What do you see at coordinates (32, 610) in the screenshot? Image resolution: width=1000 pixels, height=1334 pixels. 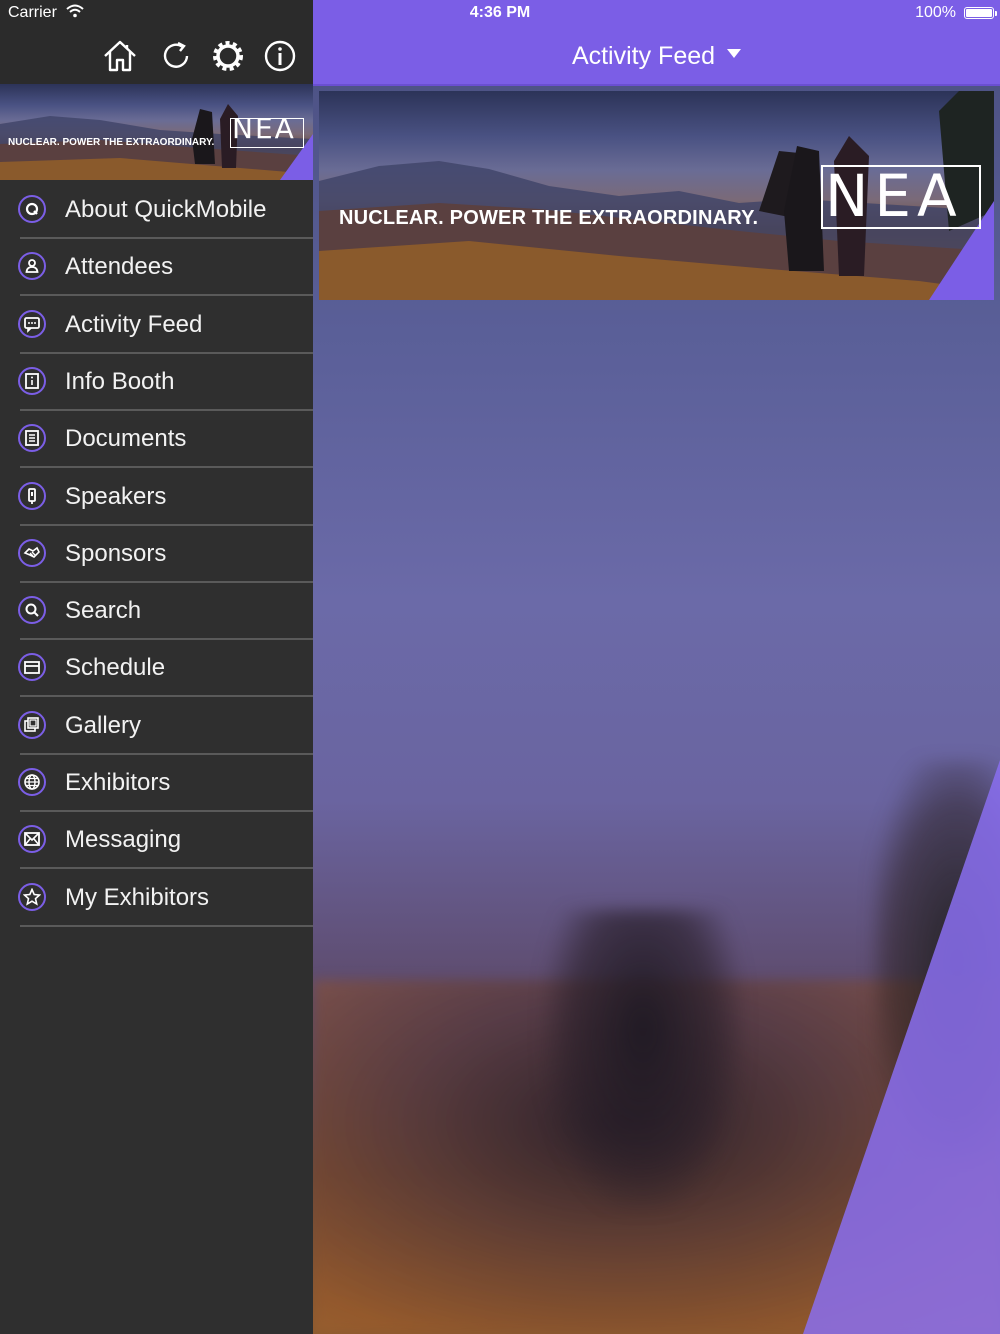 I see `search-icon` at bounding box center [32, 610].